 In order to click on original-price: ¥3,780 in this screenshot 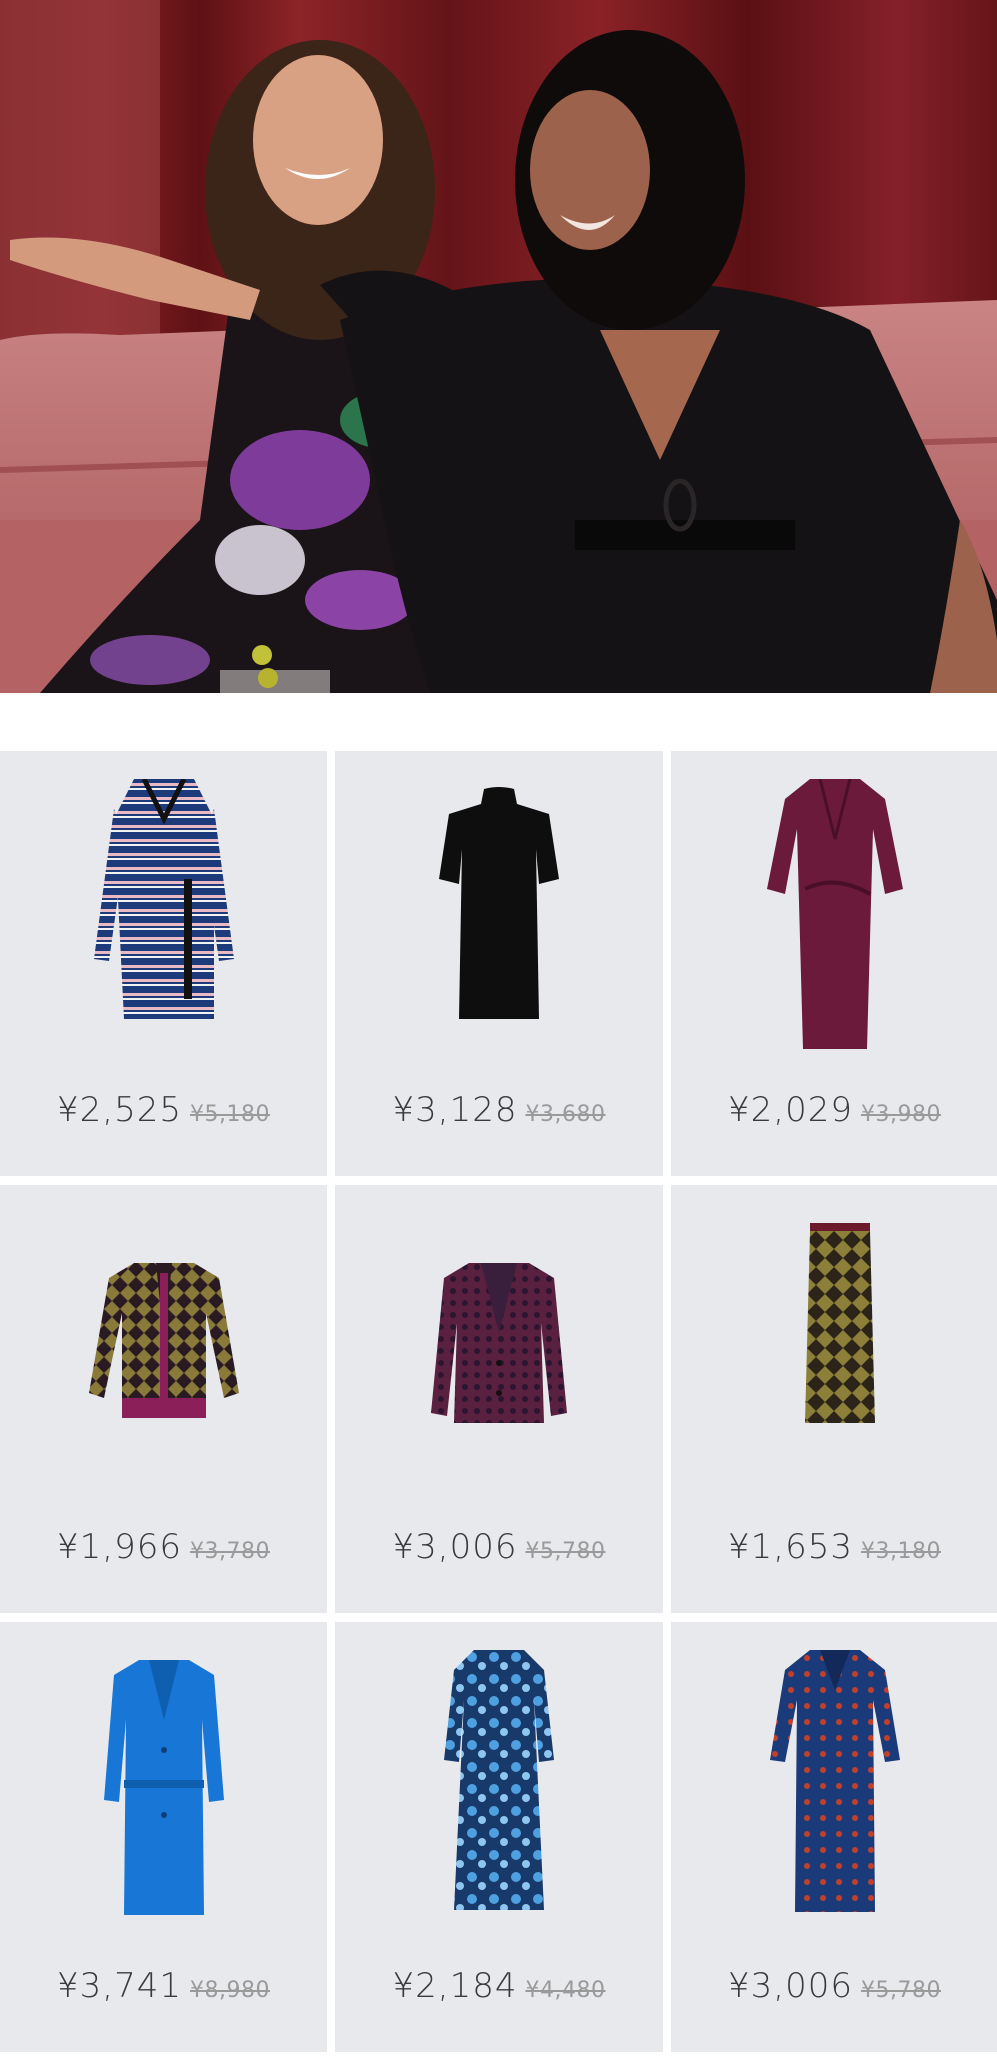, I will do `click(229, 1551)`.